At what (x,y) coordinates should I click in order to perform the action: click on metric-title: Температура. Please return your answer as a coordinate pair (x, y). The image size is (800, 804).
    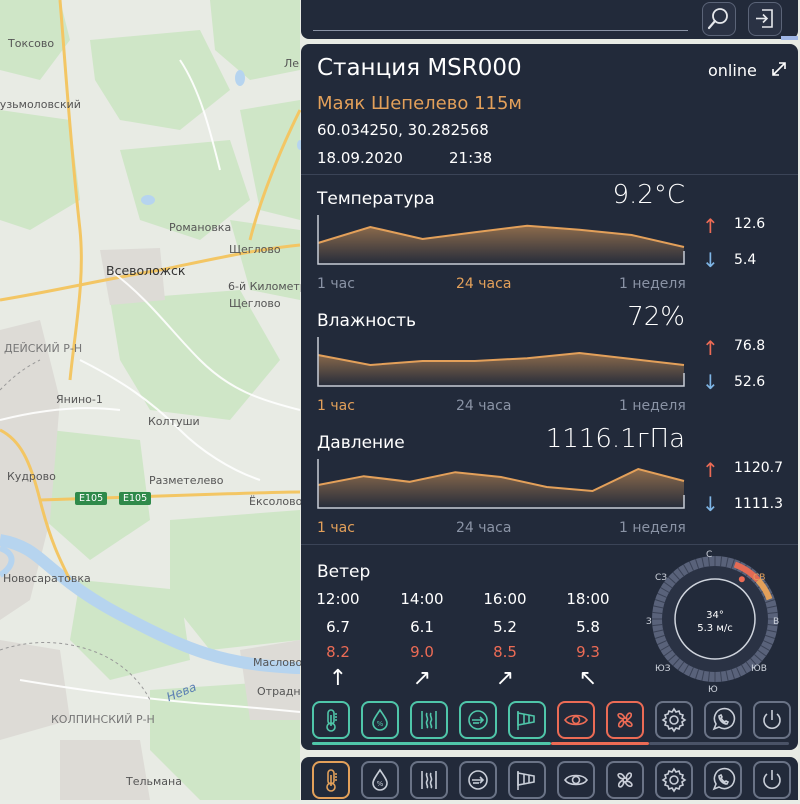
    Looking at the image, I should click on (376, 199).